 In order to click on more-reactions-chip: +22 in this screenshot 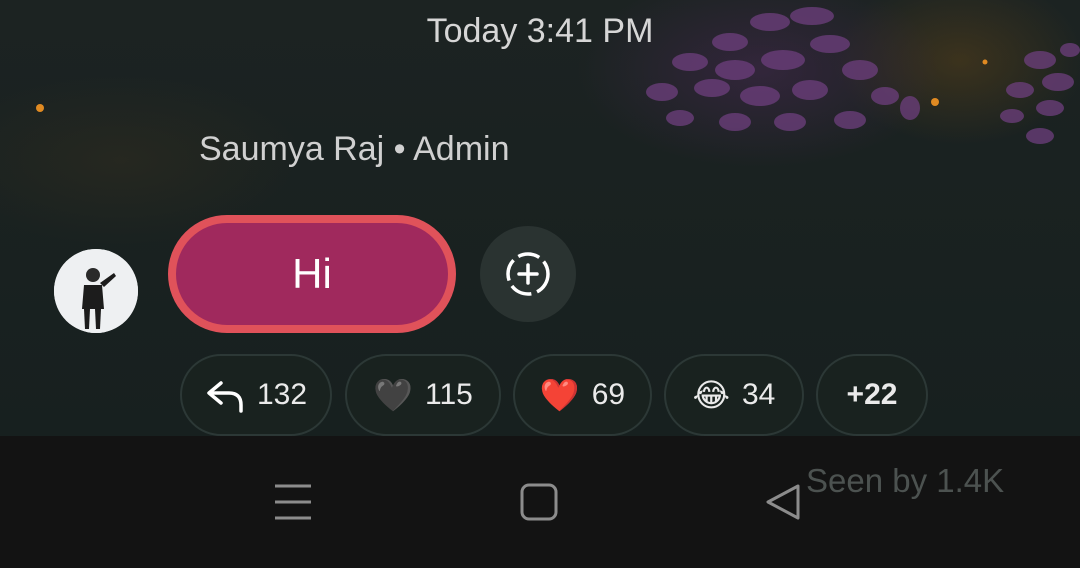, I will do `click(872, 395)`.